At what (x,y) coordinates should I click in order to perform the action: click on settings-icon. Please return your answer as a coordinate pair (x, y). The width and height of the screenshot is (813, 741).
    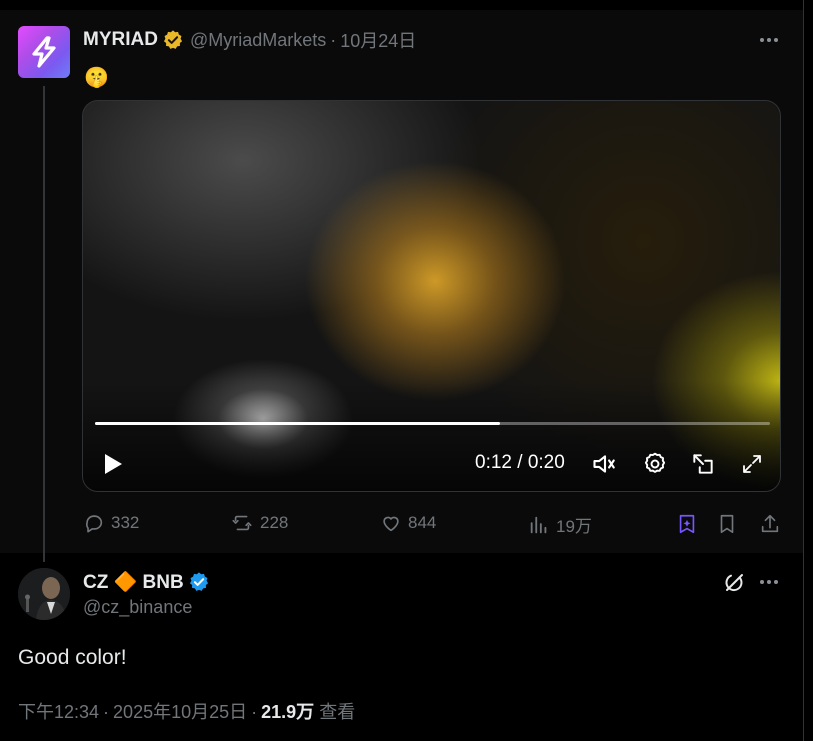
    Looking at the image, I should click on (655, 464).